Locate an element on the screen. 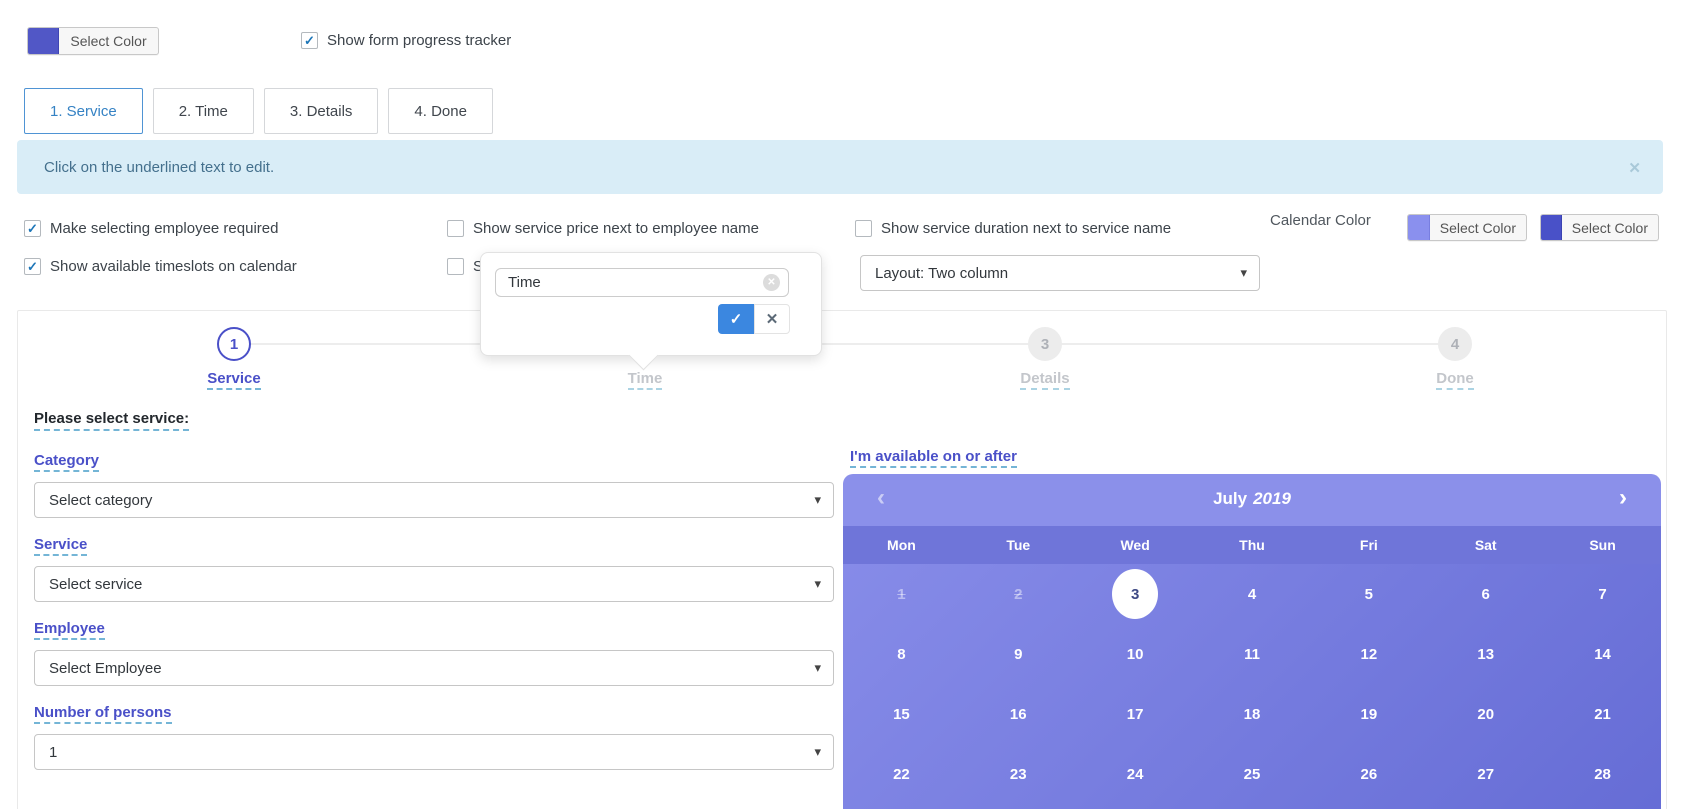  option-row: Make selecting employee required is located at coordinates (160, 228).